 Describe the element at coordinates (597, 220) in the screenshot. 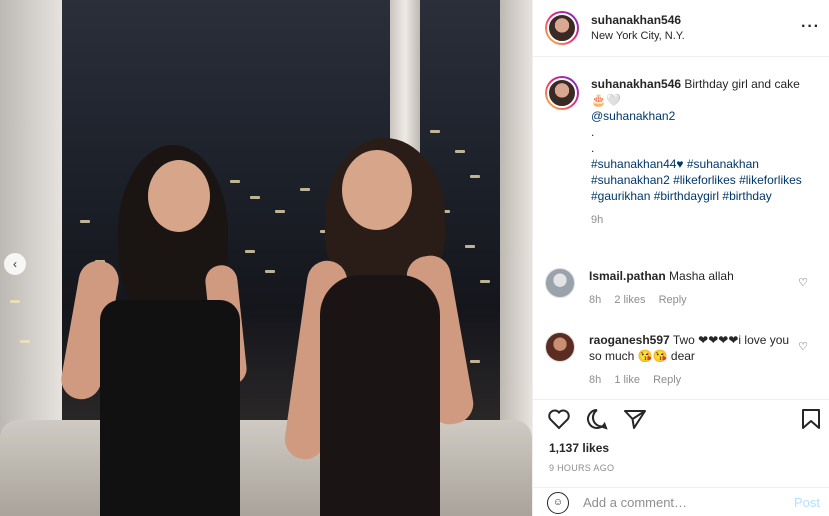

I see `caption-age: 9h` at that location.